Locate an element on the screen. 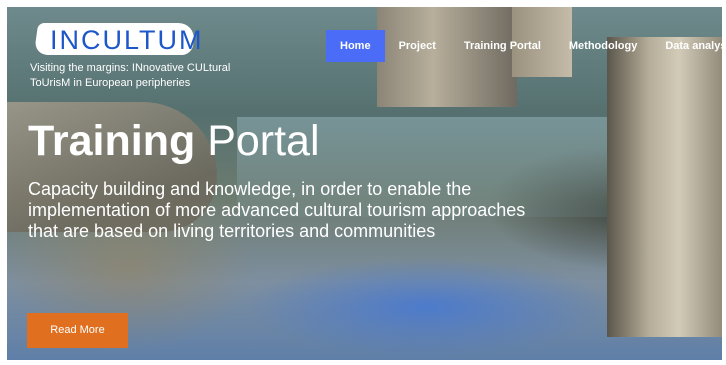 The width and height of the screenshot is (726, 365). logo-text: INCULTUM is located at coordinates (127, 40).